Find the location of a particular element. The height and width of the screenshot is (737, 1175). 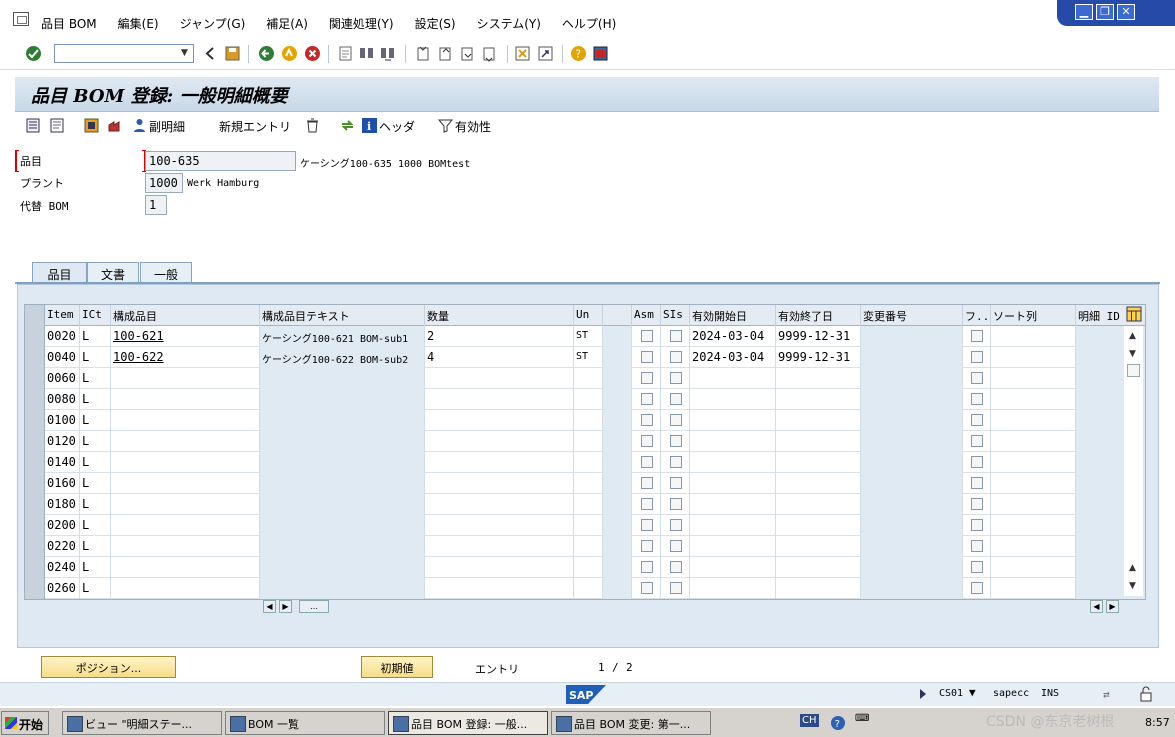

column-header-ict: ICt is located at coordinates (95, 315).